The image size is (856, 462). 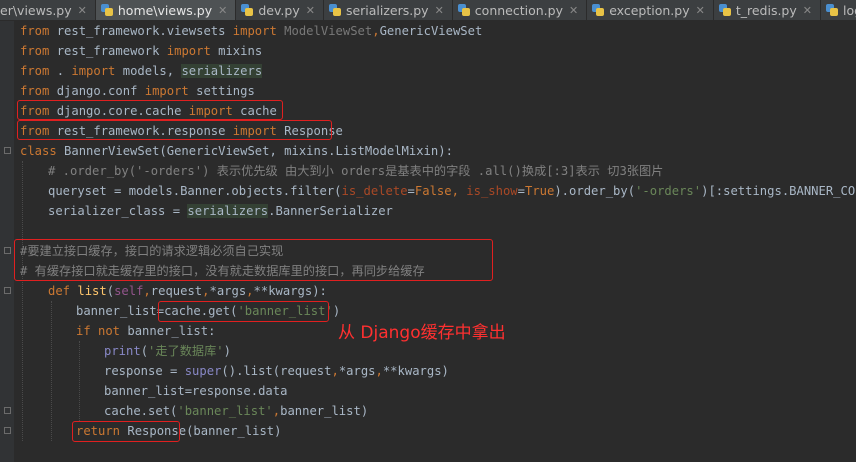 I want to click on highlight-box-cache-import, so click(x=150, y=110).